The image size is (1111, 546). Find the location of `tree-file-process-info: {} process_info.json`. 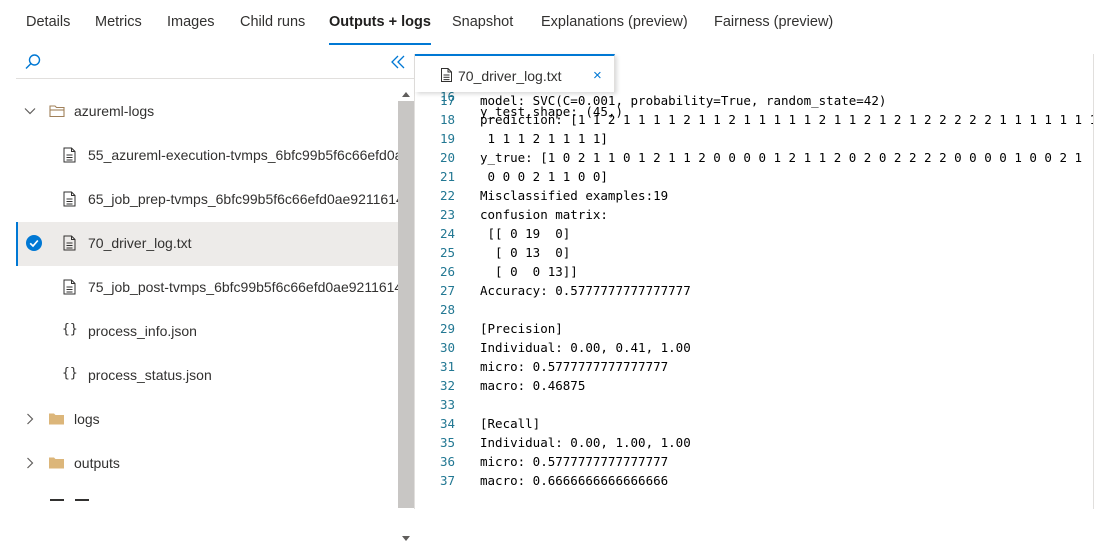

tree-file-process-info: {} process_info.json is located at coordinates (207, 332).